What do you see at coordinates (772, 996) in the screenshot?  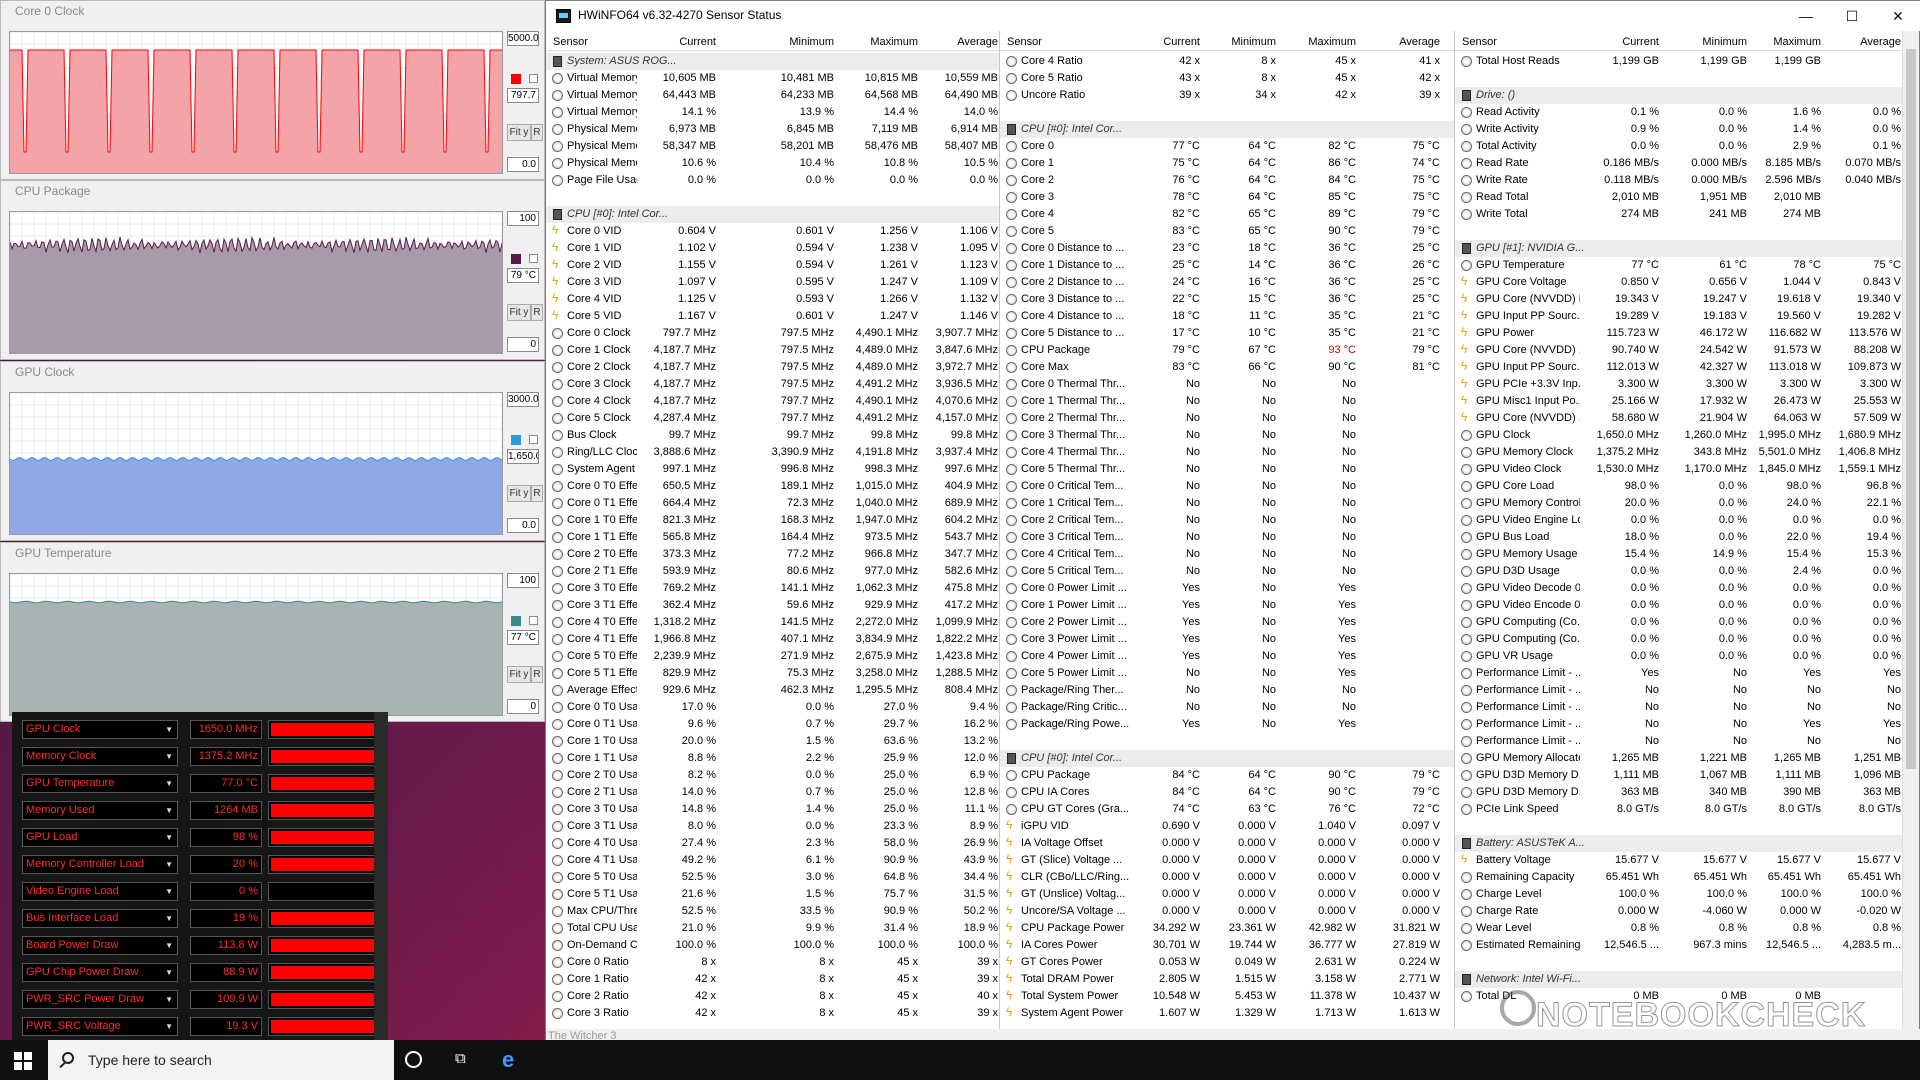 I see `table-row: Core 2 Ratio 42 x 8 x 45 x 40 x` at bounding box center [772, 996].